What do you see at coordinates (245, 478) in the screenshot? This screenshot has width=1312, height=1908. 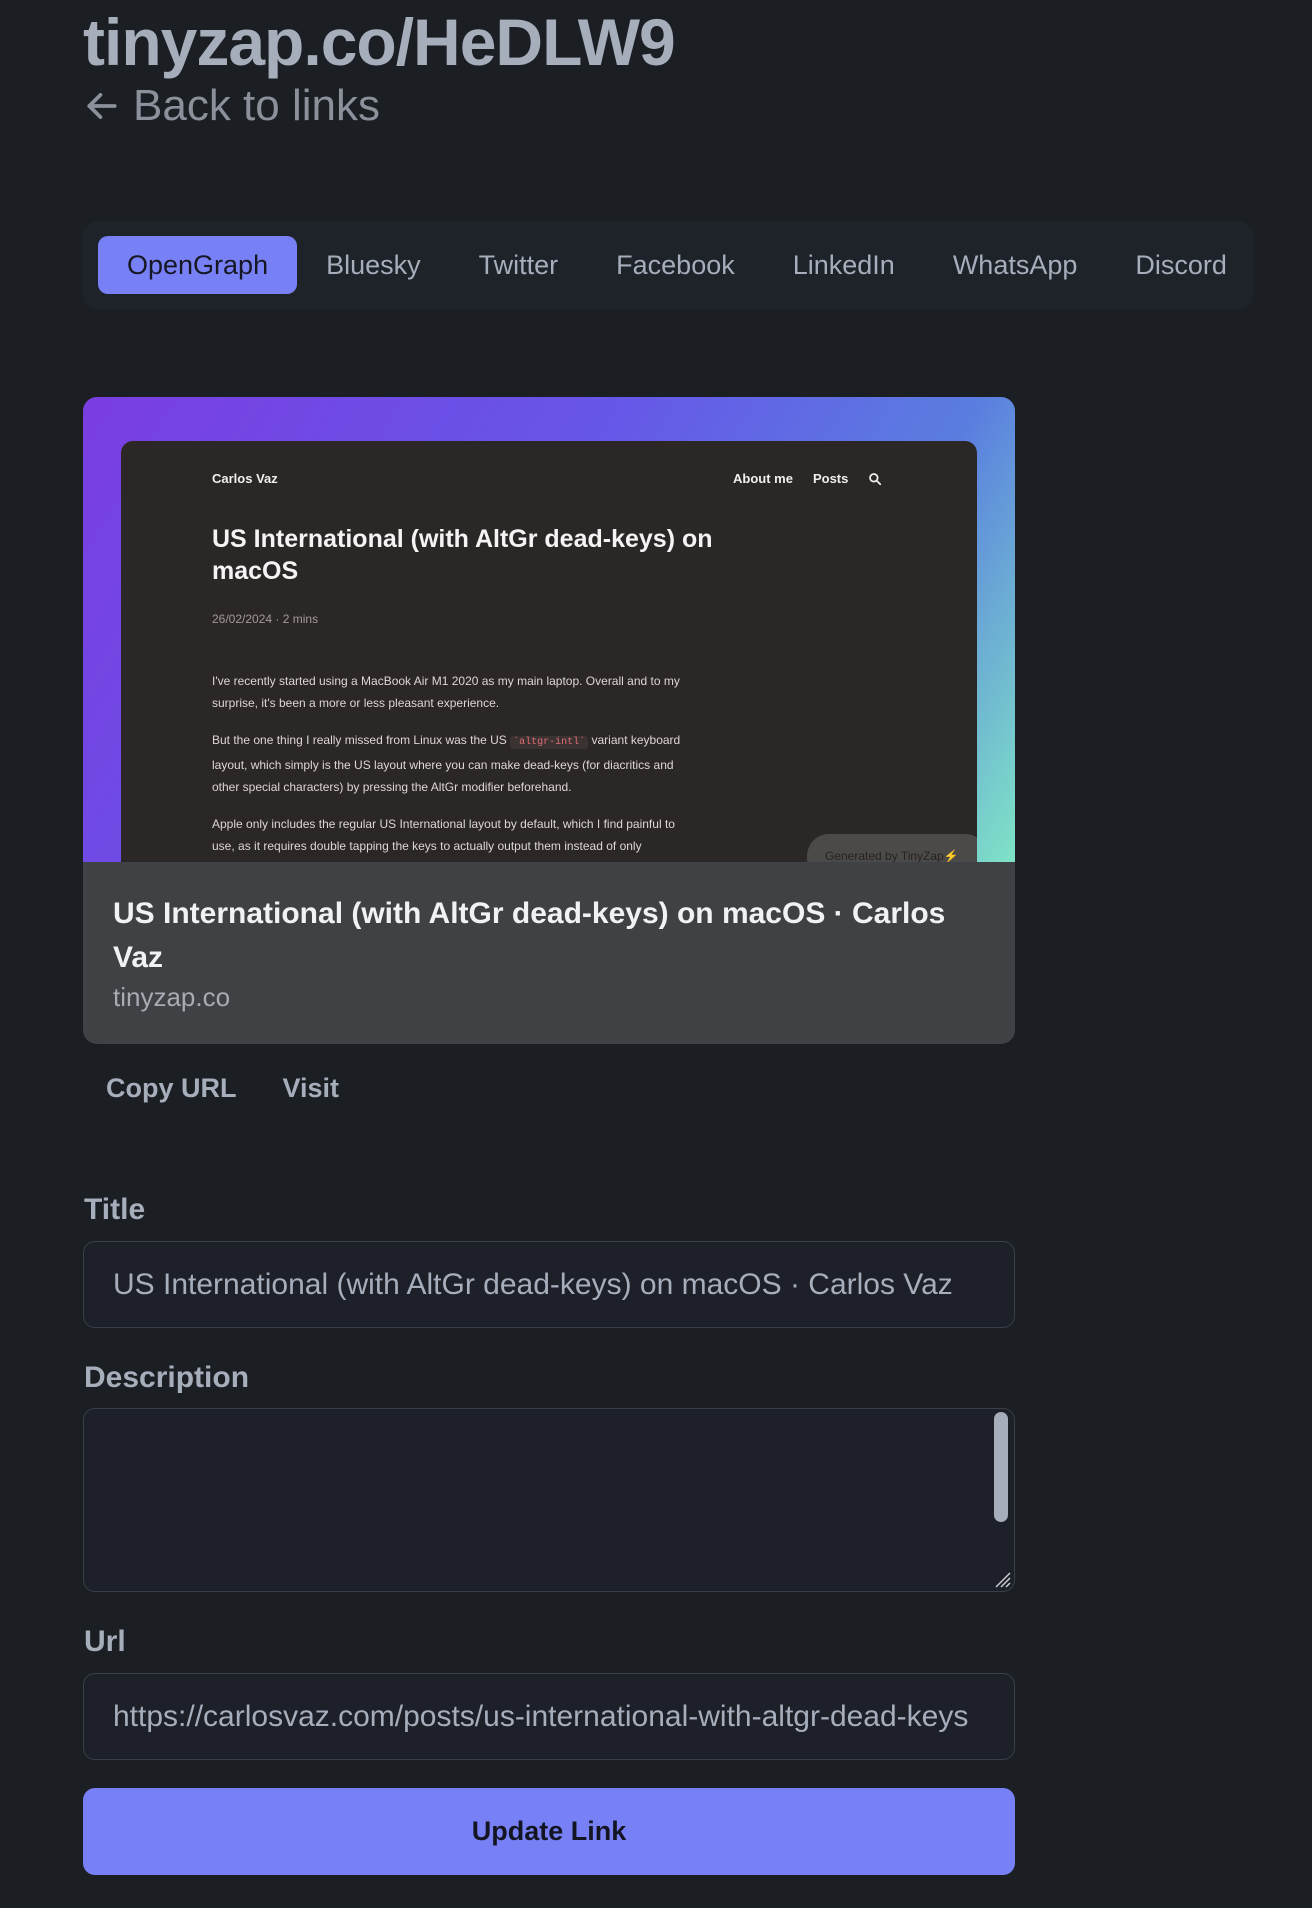 I see `screenshot-author: Carlos Vaz` at bounding box center [245, 478].